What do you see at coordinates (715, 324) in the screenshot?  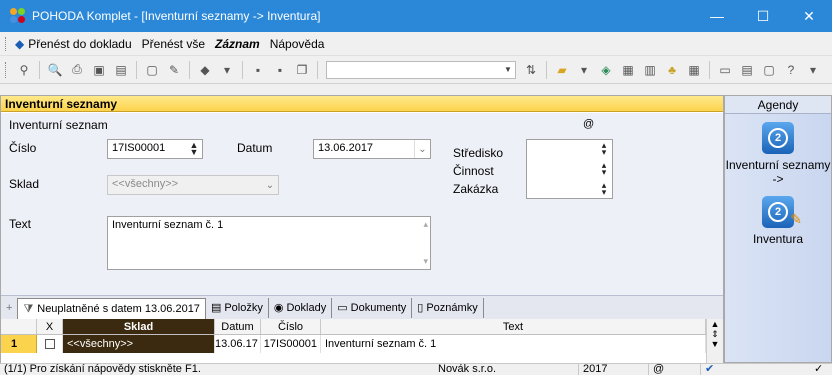 I see `scroll-up-icon: ▲` at bounding box center [715, 324].